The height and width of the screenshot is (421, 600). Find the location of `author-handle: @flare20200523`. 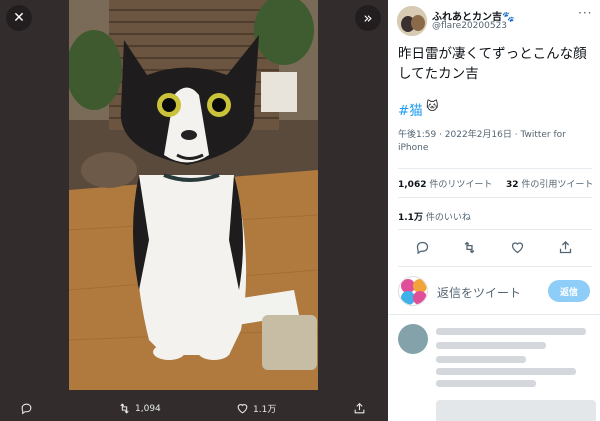

author-handle: @flare20200523 is located at coordinates (469, 26).